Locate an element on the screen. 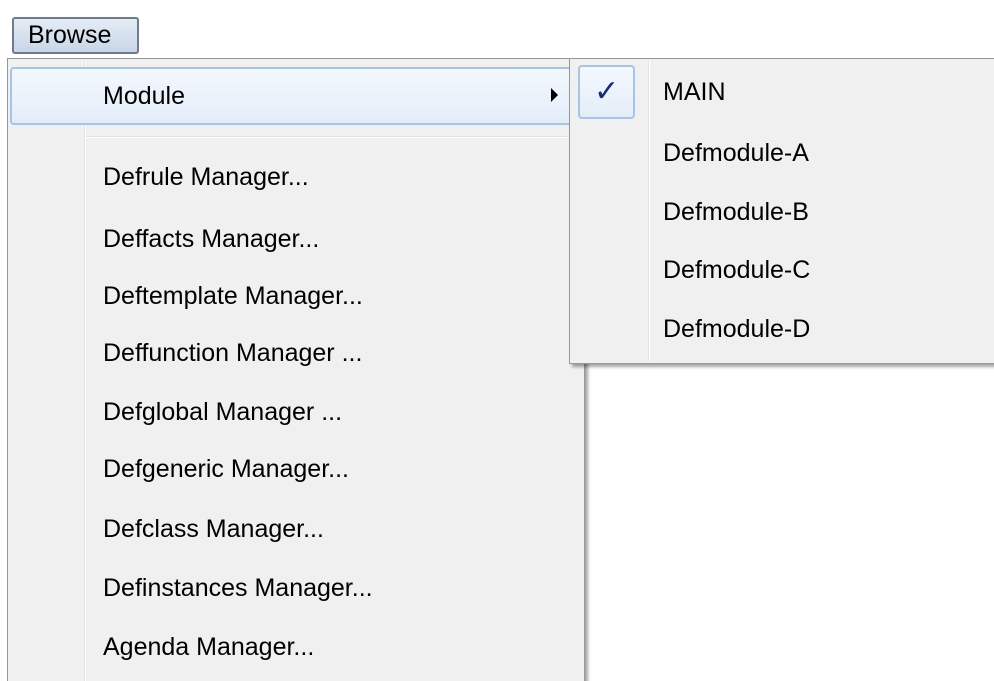  menu-item-label: Module is located at coordinates (144, 96).